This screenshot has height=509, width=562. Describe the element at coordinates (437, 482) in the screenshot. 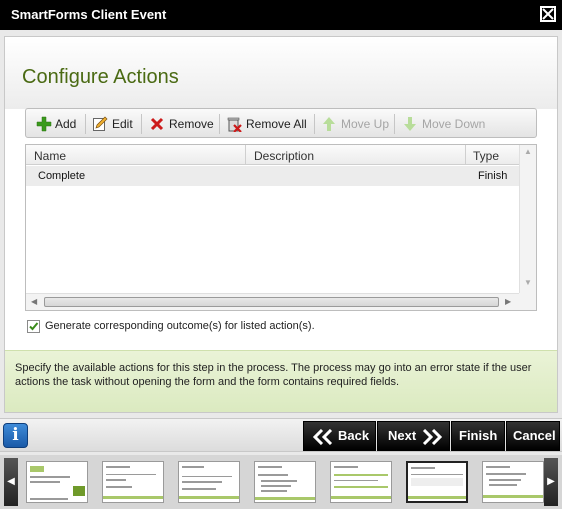

I see `step-thumbnail-current` at that location.